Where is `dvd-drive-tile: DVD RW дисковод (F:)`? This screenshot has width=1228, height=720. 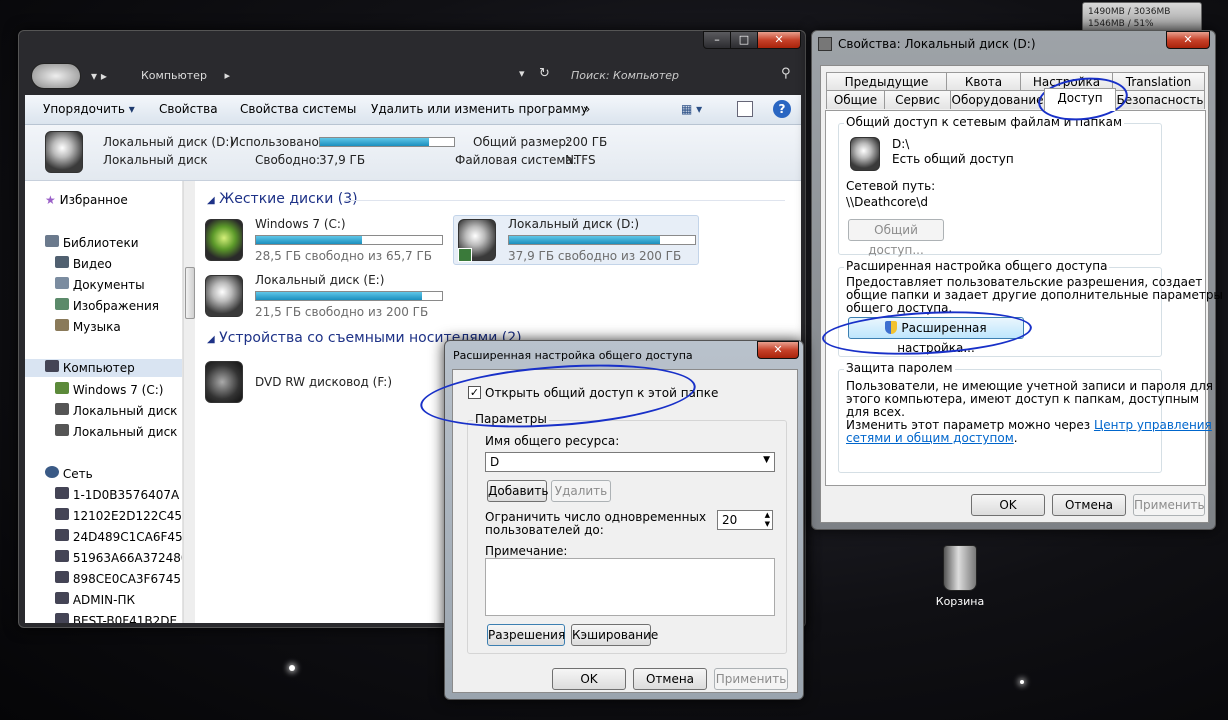
dvd-drive-tile: DVD RW дисковод (F:) is located at coordinates (322, 382).